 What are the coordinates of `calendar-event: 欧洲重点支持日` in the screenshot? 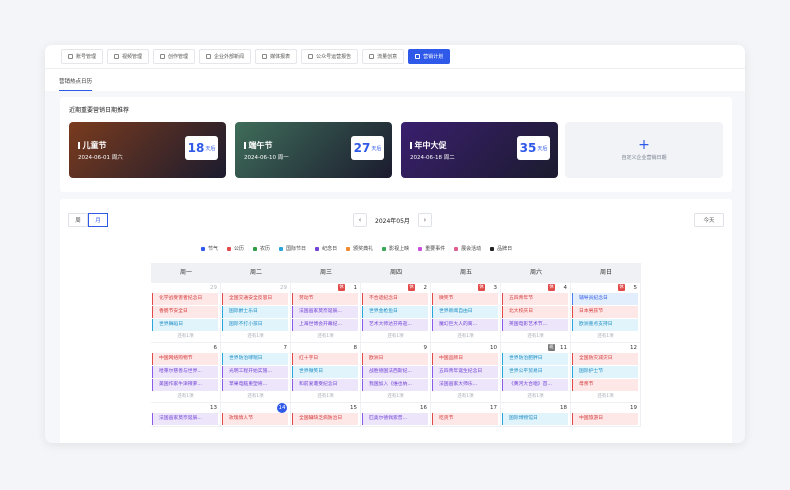 It's located at (605, 325).